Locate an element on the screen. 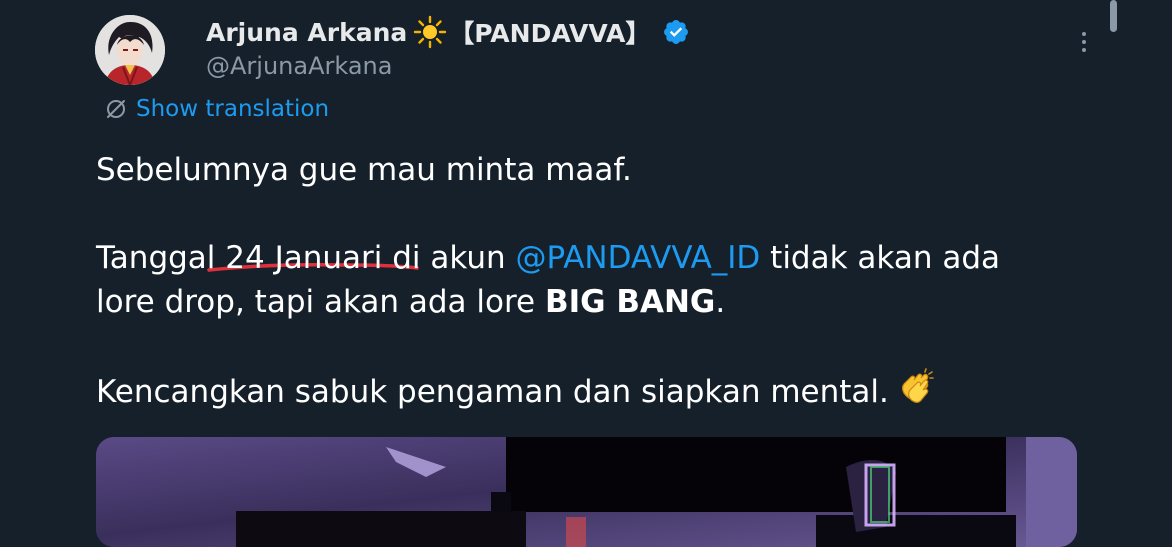  paragraph-3: lore drop, tapi akan ada lore BIG BANG. is located at coordinates (586, 302).